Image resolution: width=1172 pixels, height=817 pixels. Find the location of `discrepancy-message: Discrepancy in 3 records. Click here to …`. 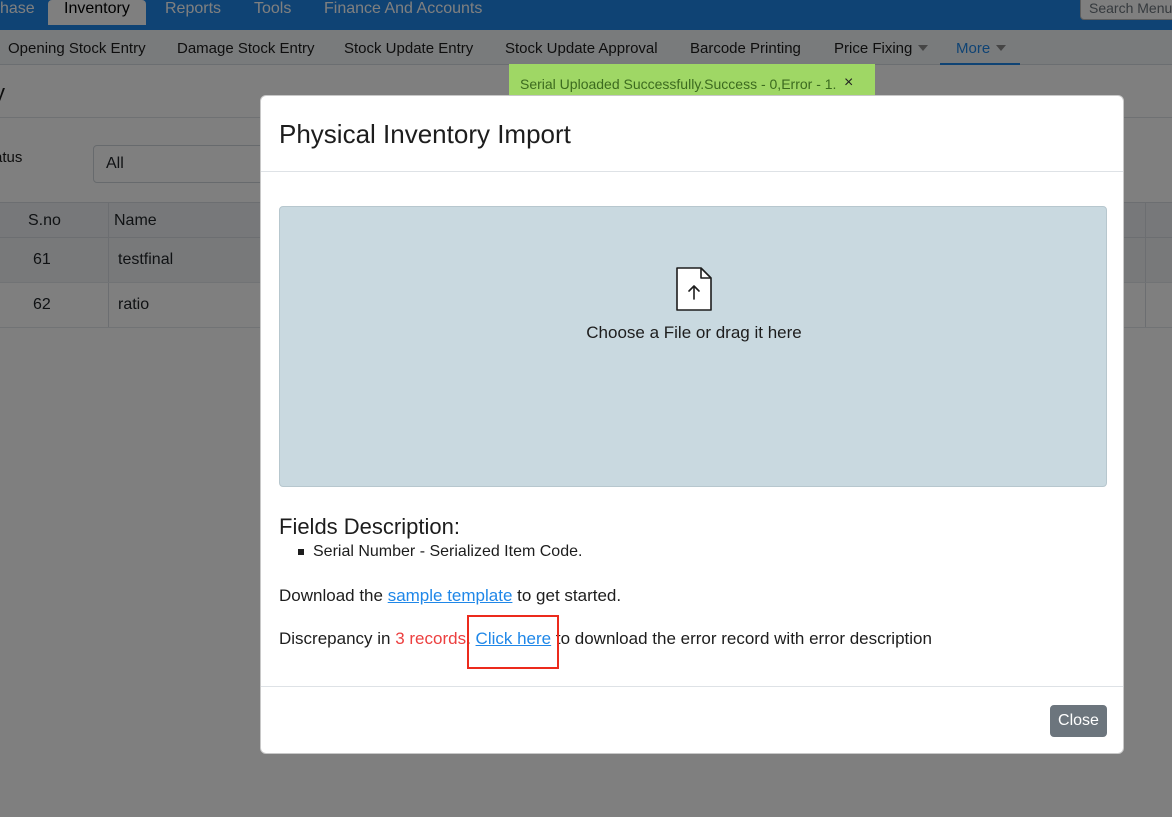

discrepancy-message: Discrepancy in 3 records. Click here to … is located at coordinates (605, 639).